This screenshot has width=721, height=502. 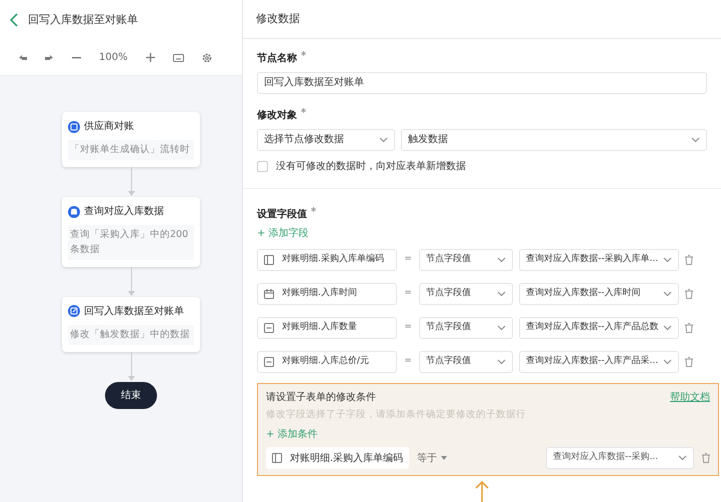 What do you see at coordinates (319, 293) in the screenshot?
I see `field-name: 对账明细.入库时间` at bounding box center [319, 293].